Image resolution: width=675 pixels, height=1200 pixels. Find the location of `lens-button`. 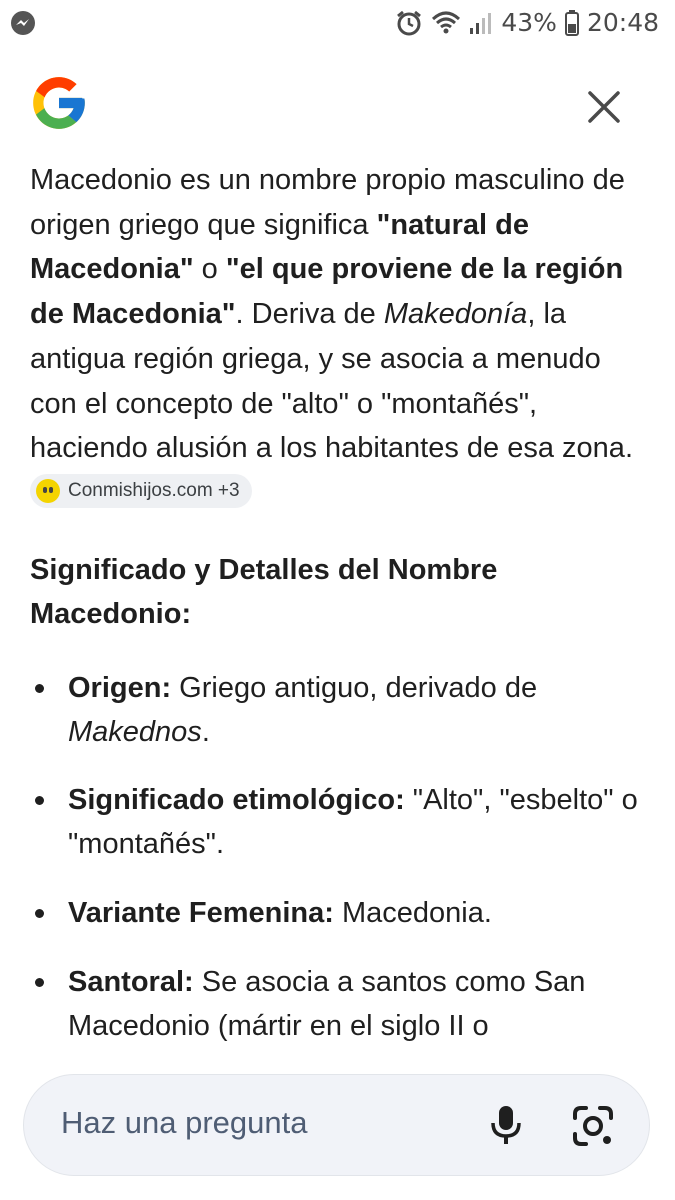

lens-button is located at coordinates (593, 1126).